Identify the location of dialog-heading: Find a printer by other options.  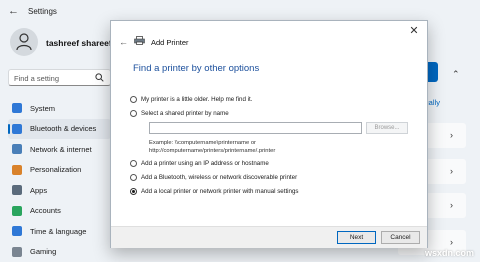
(196, 68).